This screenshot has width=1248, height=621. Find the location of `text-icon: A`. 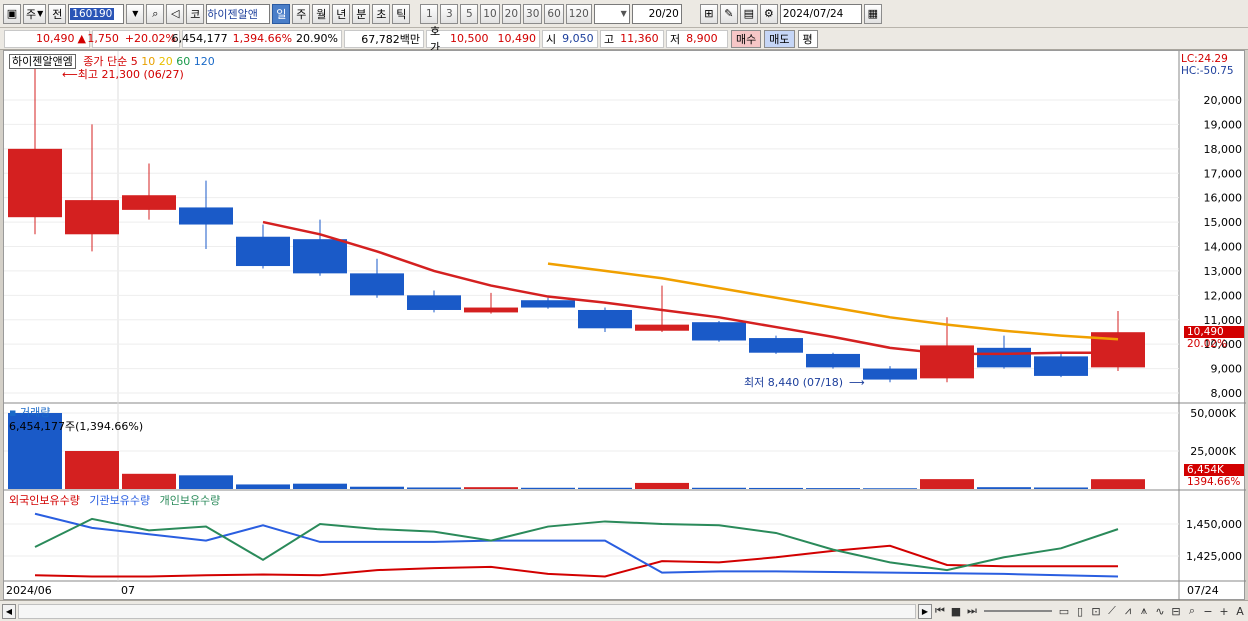

text-icon: A is located at coordinates (1240, 611).